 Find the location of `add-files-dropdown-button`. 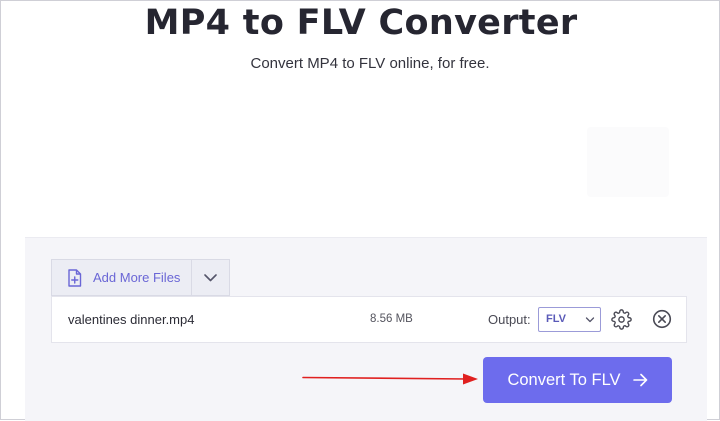

add-files-dropdown-button is located at coordinates (210, 277).